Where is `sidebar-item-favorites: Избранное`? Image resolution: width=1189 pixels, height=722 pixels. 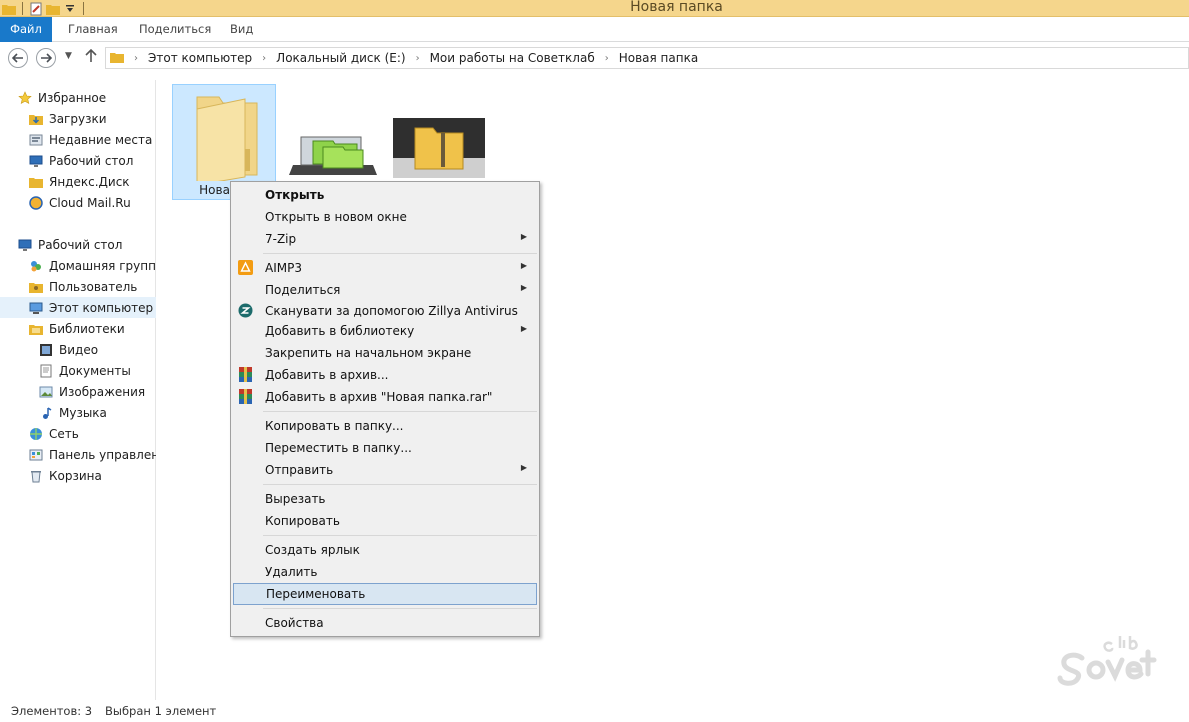
sidebar-item-favorites: Избранное is located at coordinates (78, 97).